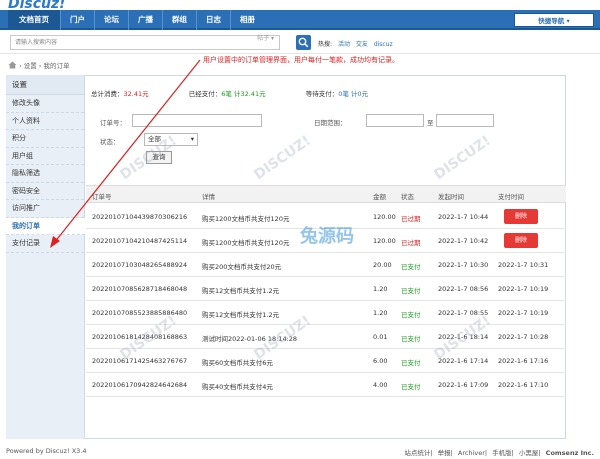 This screenshot has height=459, width=600. I want to click on hot-search: 热搜: 活动 交友 discuz, so click(357, 43).